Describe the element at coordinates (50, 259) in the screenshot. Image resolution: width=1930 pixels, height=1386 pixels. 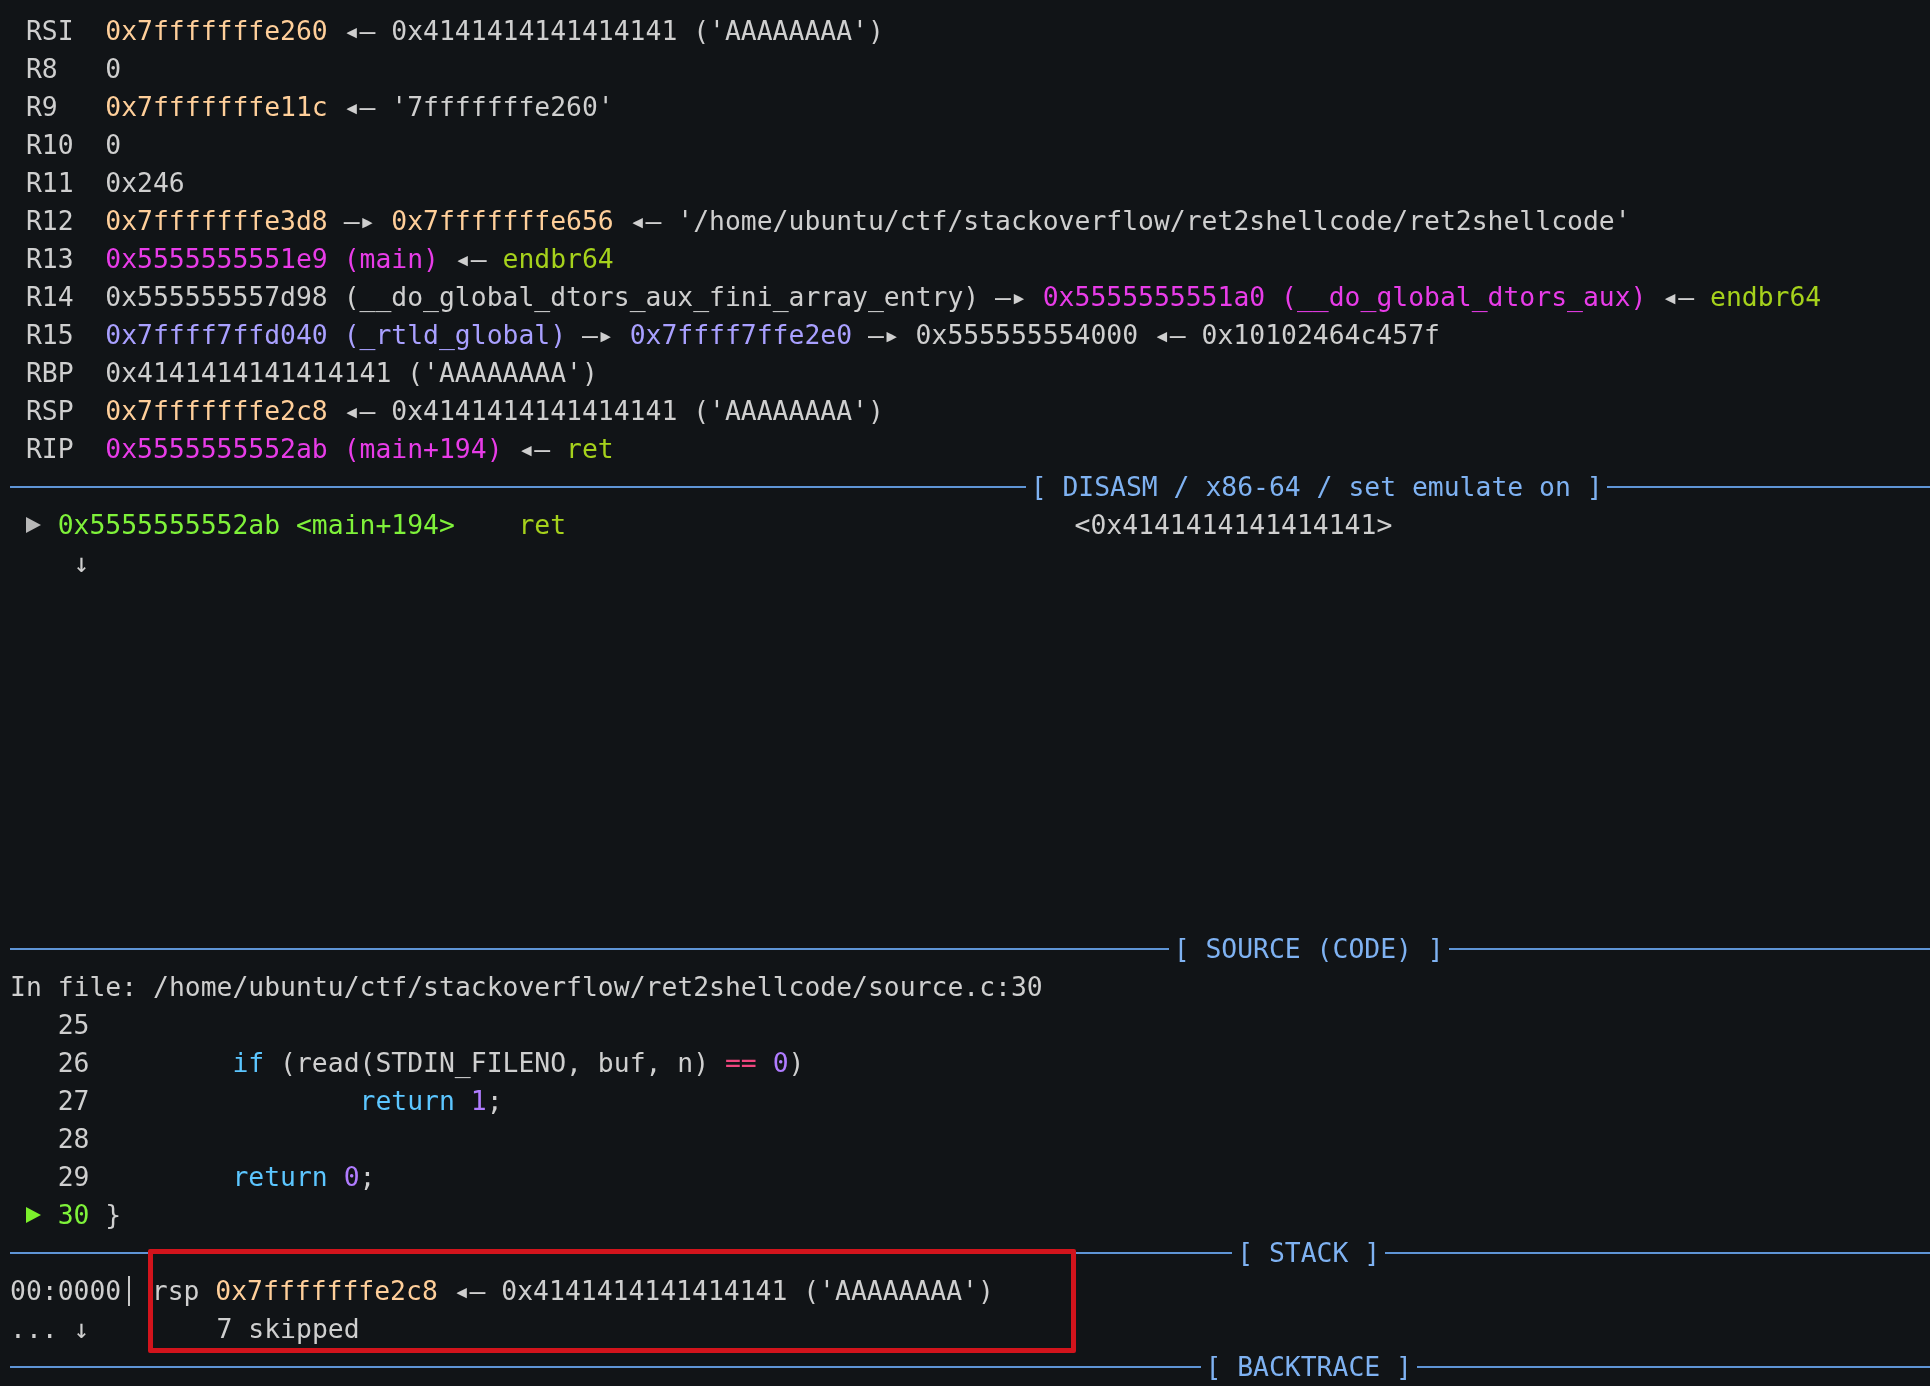
I see `register-name: R13` at that location.